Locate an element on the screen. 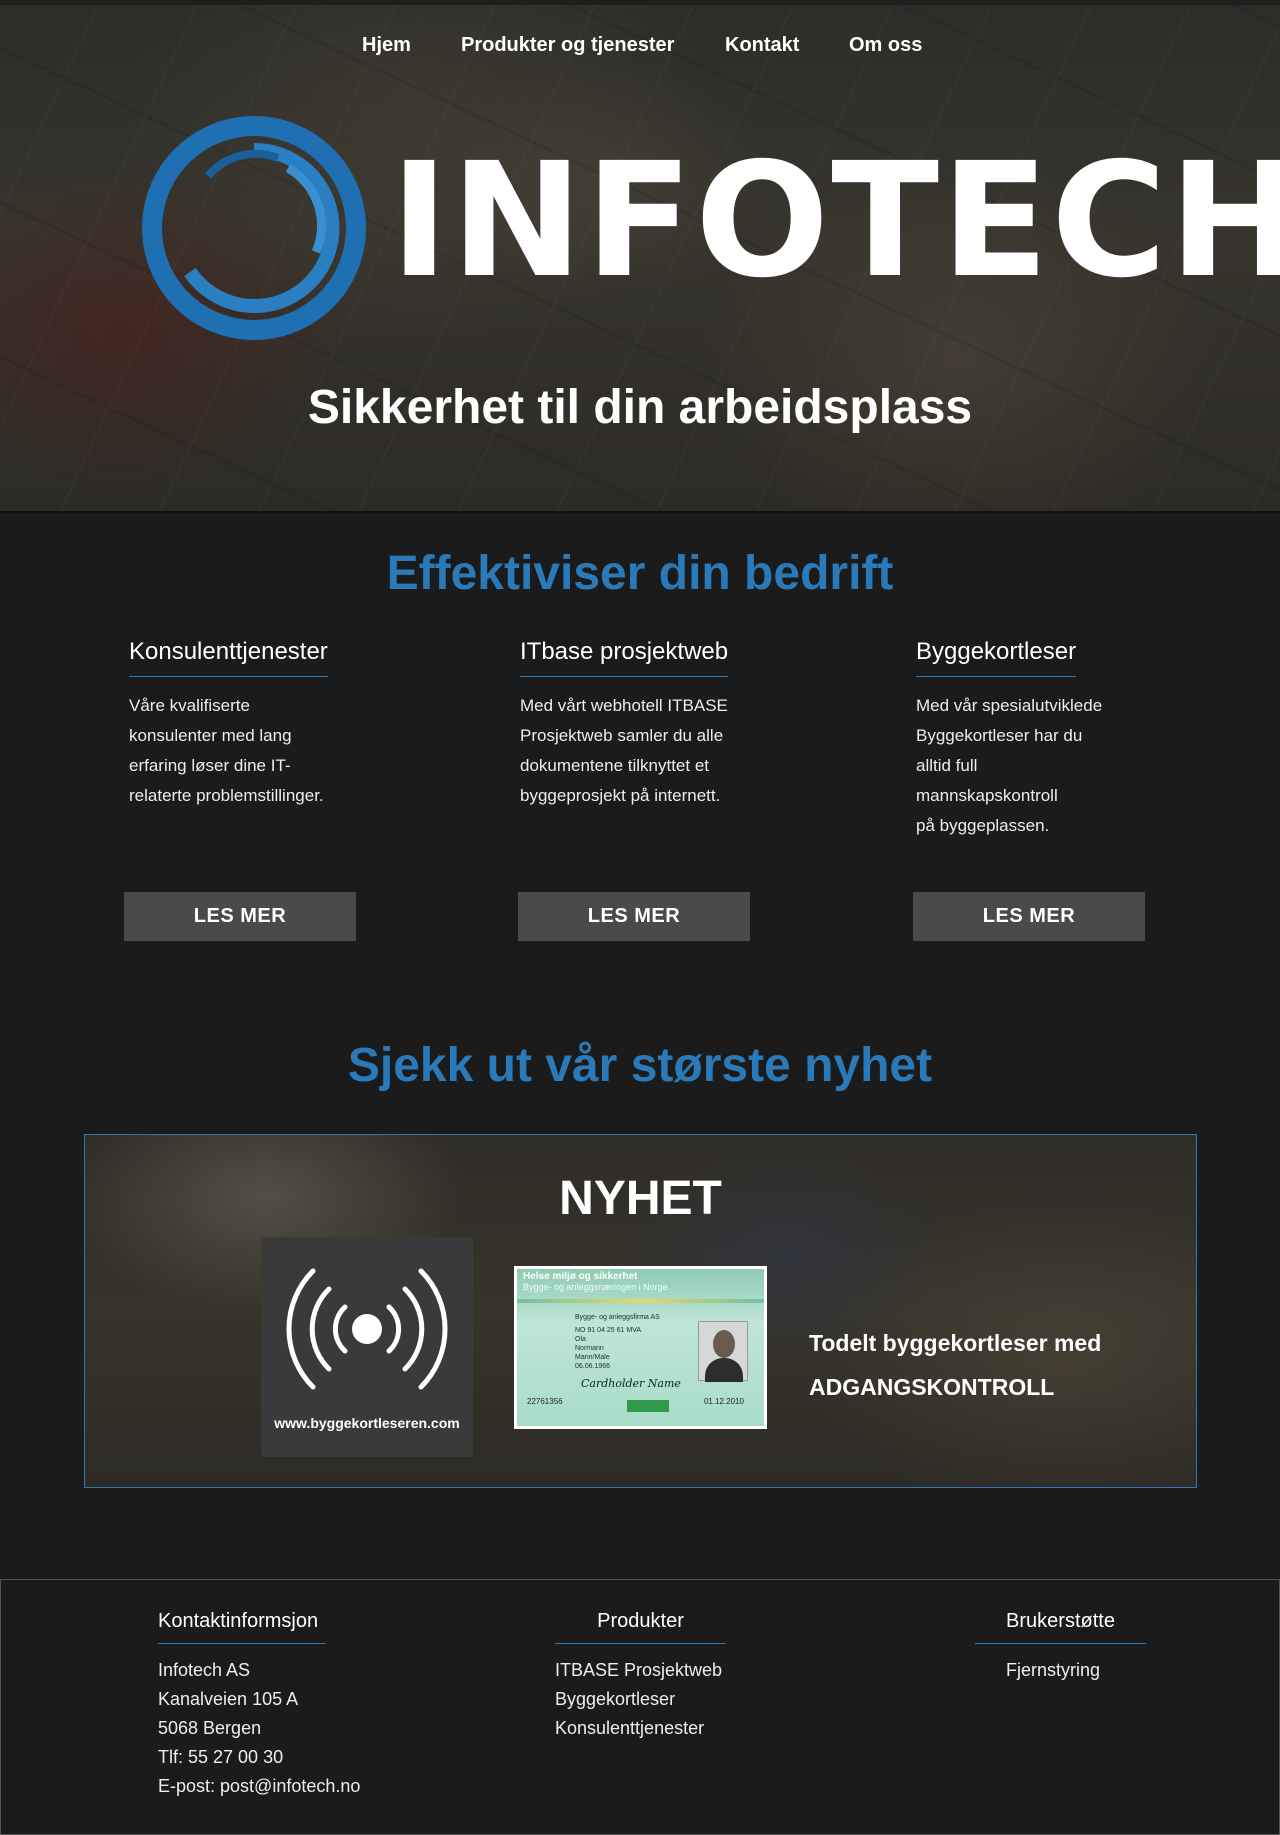 This screenshot has width=1280, height=1835. card-last-name: Normann is located at coordinates (589, 1348).